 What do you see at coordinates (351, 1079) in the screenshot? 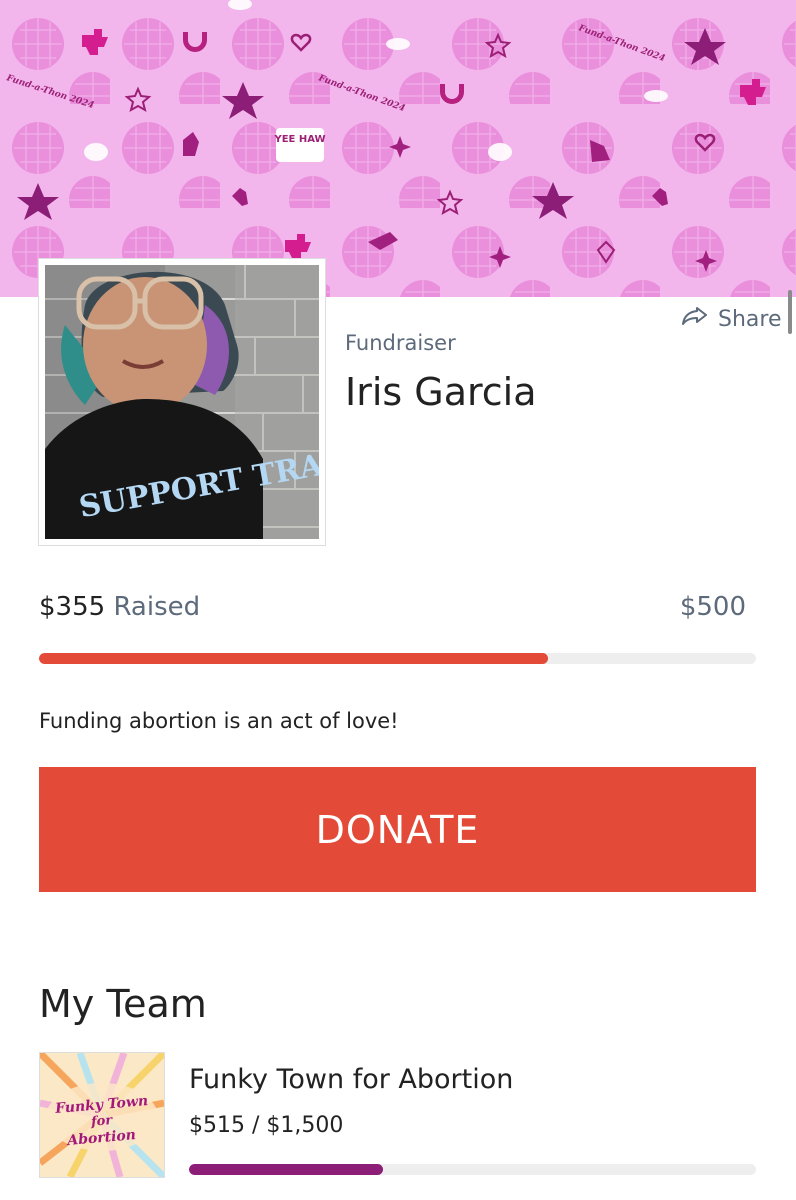
I see `team-name: Funky Town for Abortion` at bounding box center [351, 1079].